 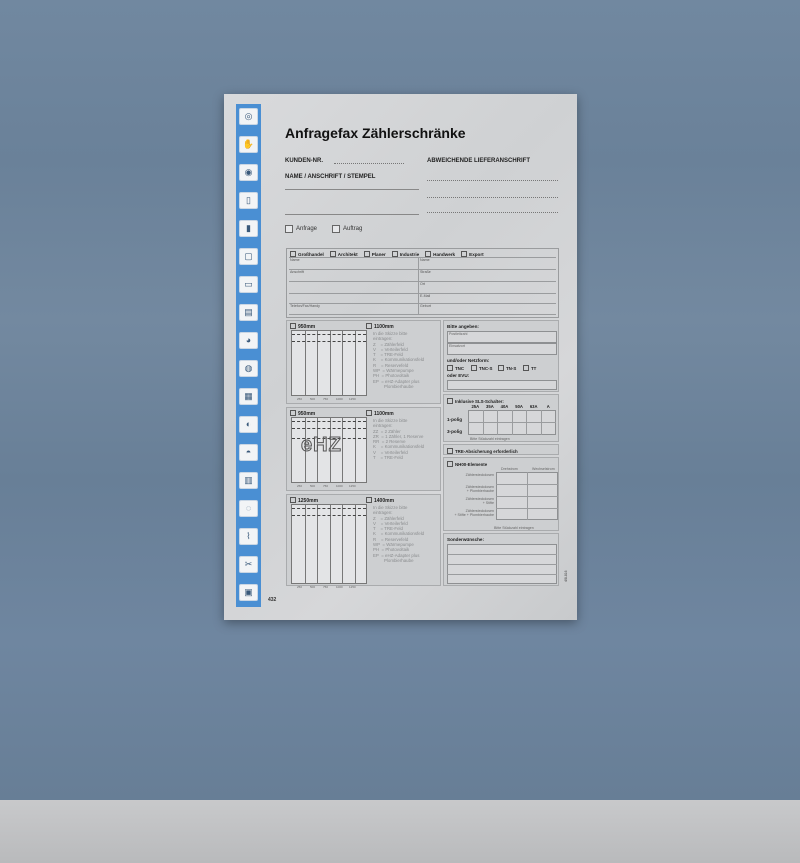 I want to click on field-telefon: Telefon/Fax/Handy, so click(x=305, y=306).